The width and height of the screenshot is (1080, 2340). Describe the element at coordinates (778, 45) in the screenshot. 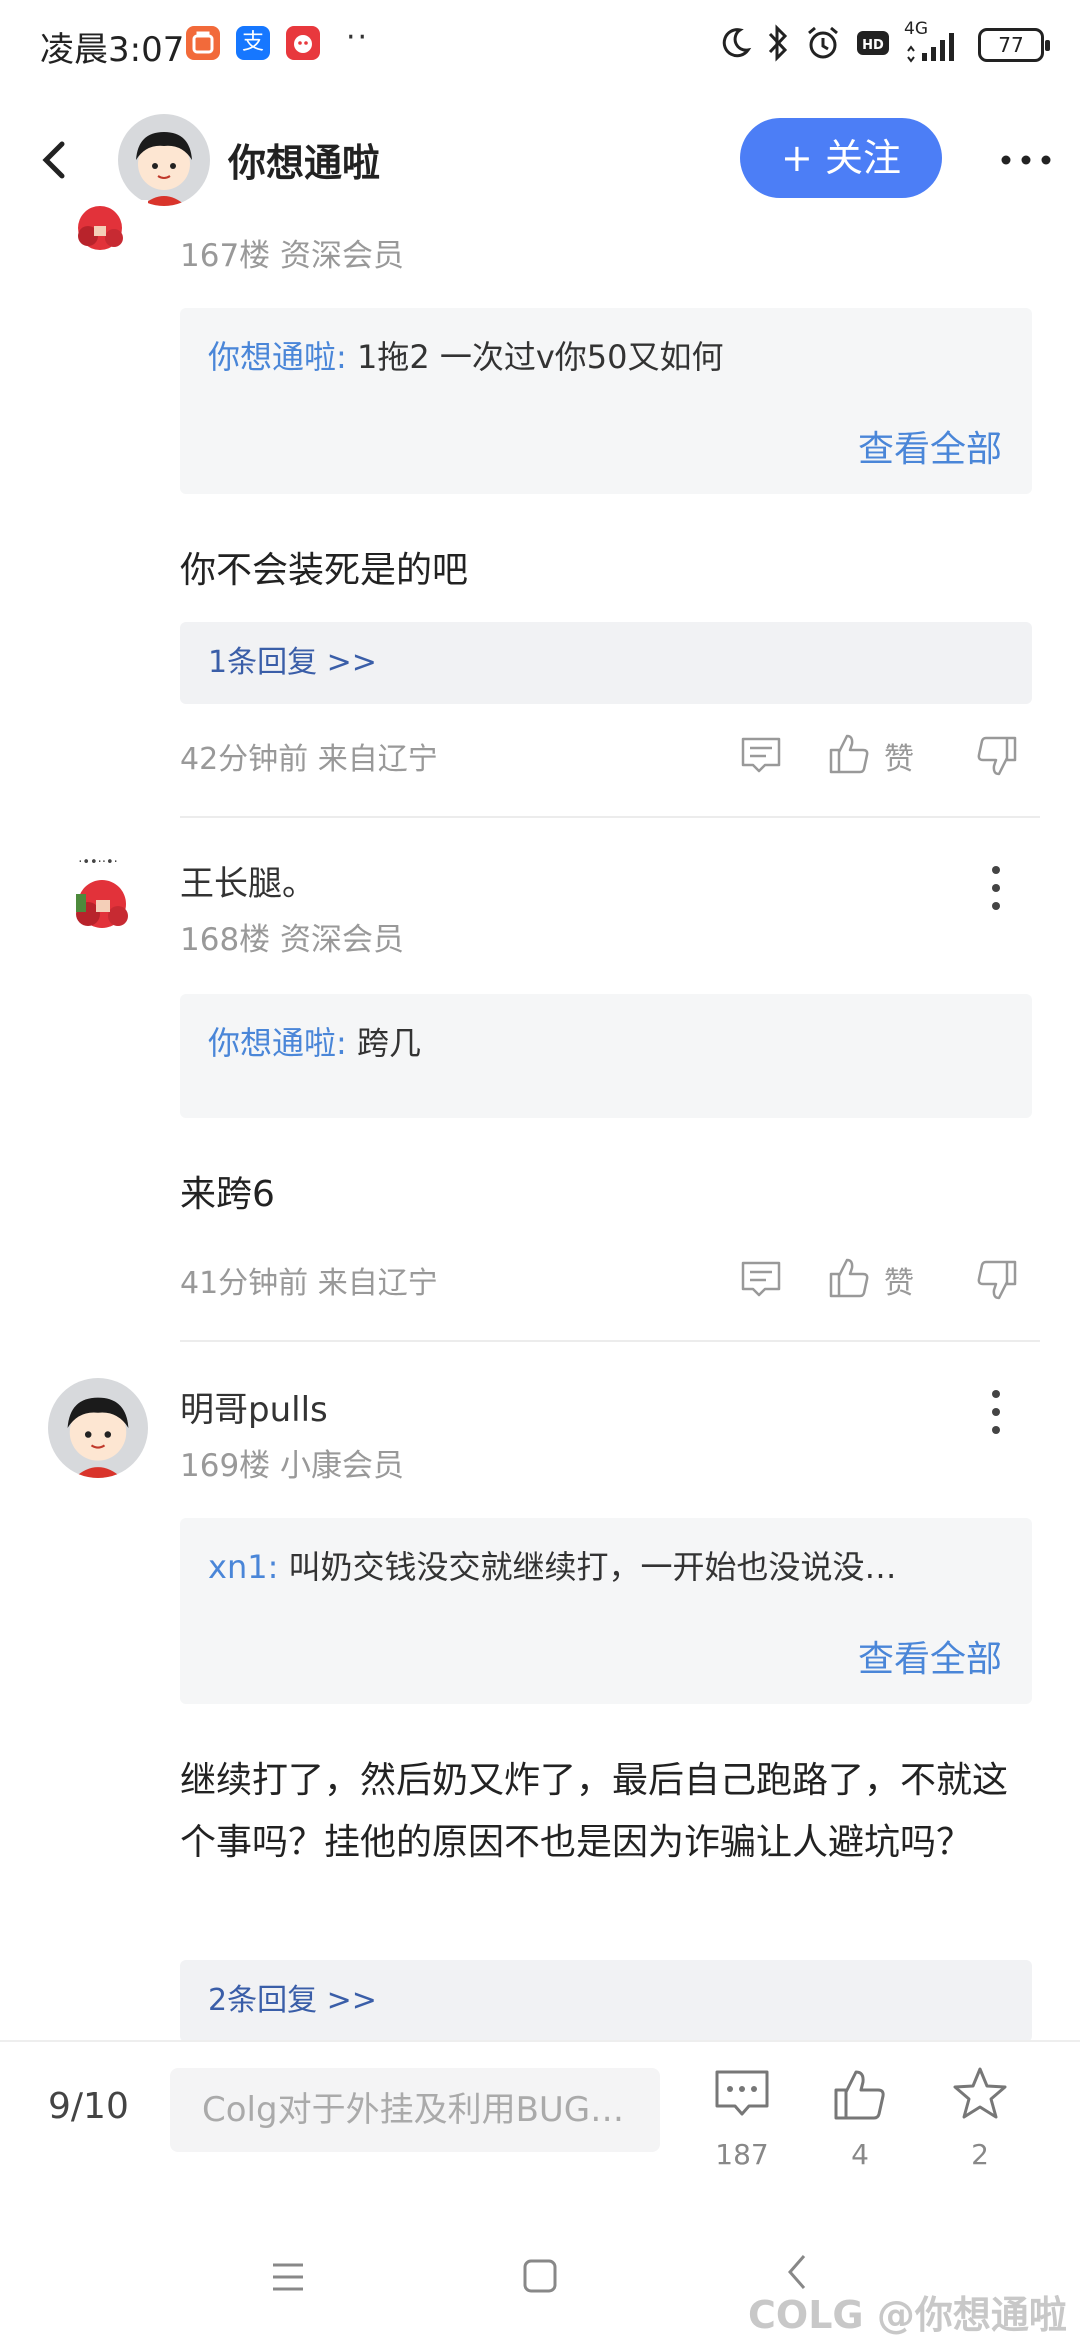

I see `bluetooth-icon` at that location.